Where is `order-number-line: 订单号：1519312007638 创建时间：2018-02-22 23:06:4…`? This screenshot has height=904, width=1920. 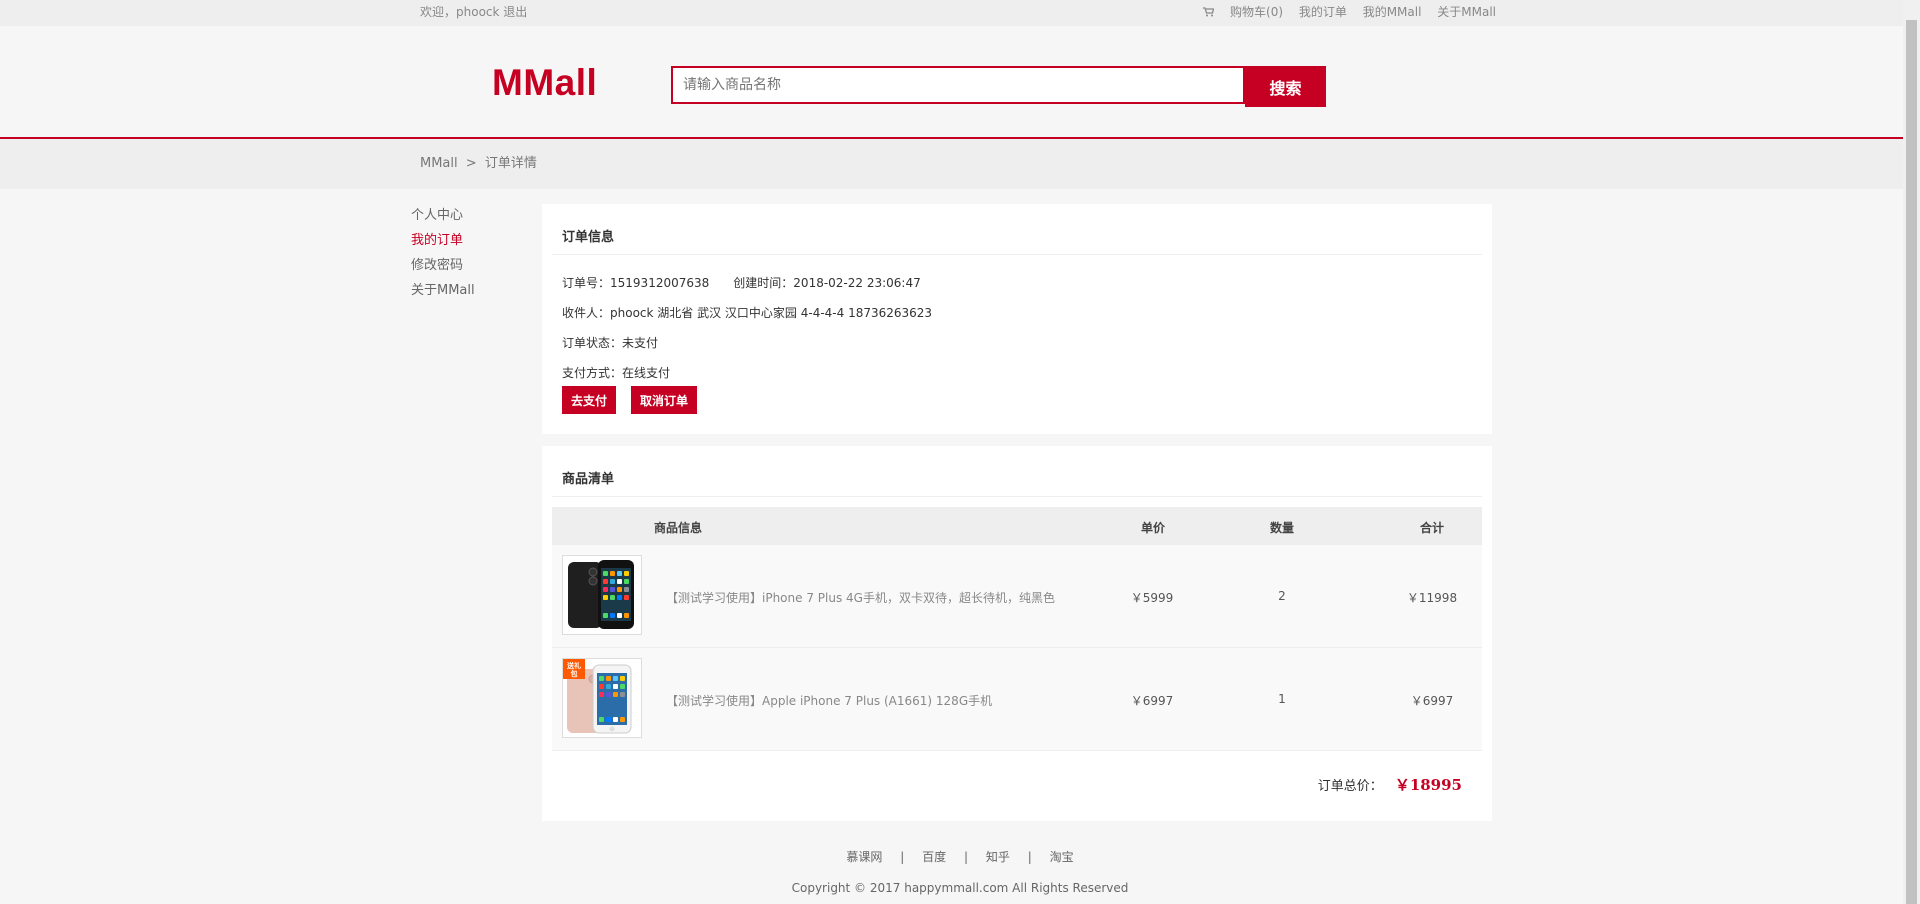 order-number-line: 订单号：1519312007638 创建时间：2018-02-22 23:06:4… is located at coordinates (741, 282).